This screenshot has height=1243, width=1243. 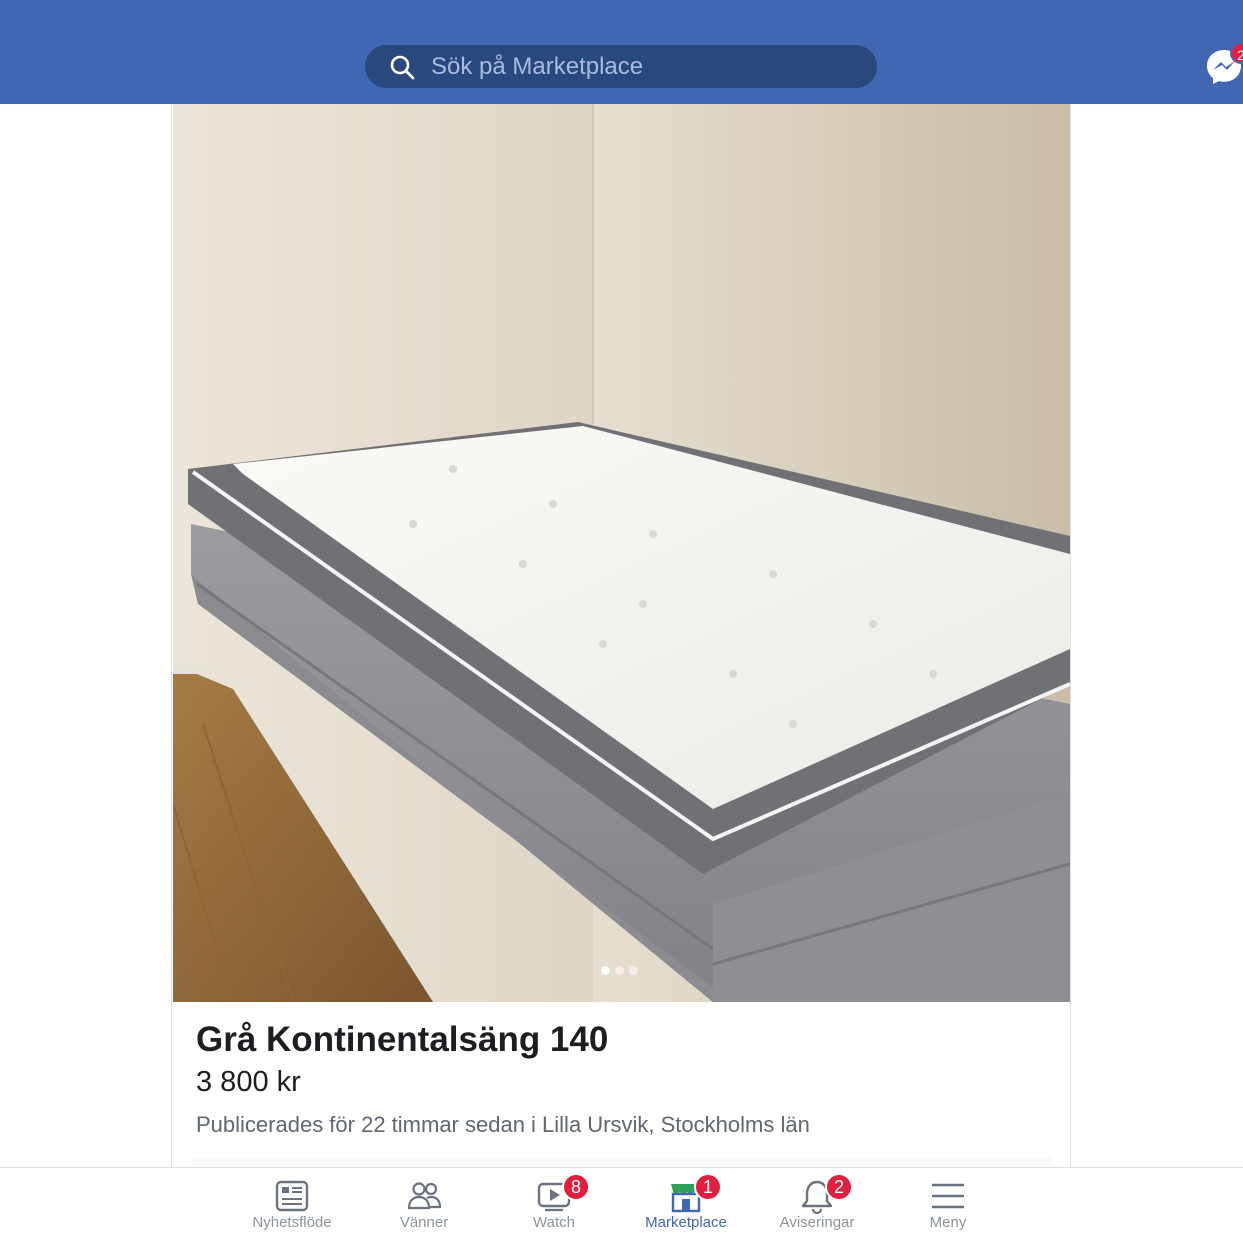 I want to click on nav-label: Marketplace, so click(x=686, y=1222).